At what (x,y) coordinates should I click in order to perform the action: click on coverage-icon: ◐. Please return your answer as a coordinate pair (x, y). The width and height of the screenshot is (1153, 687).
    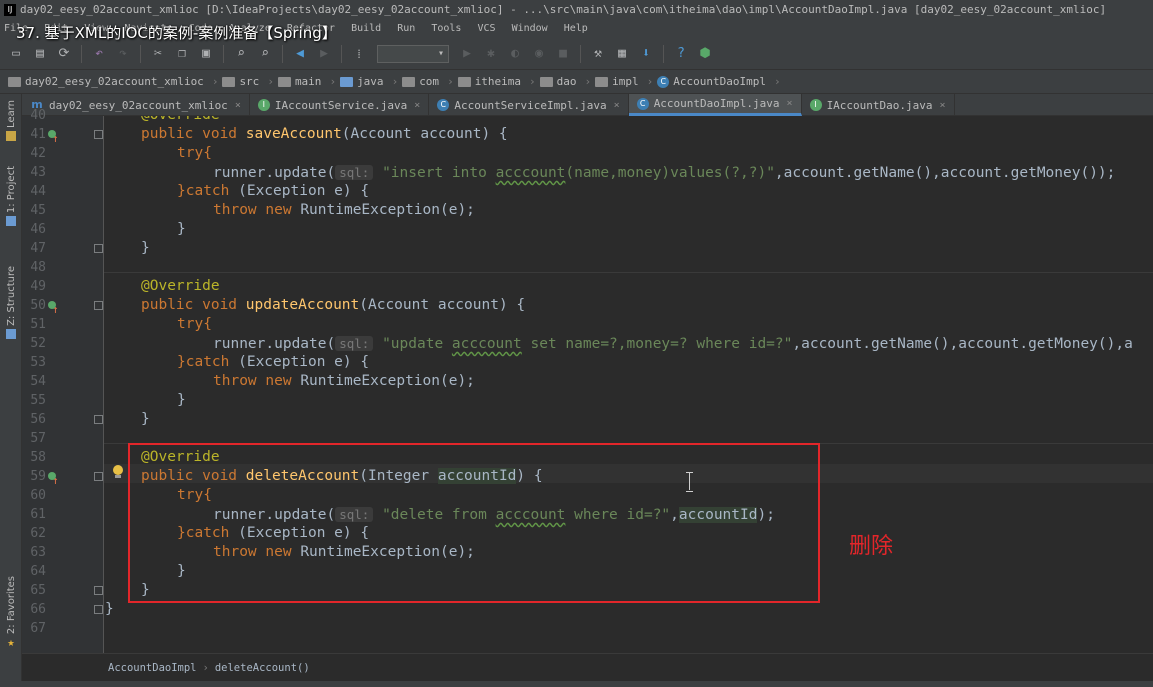
    Looking at the image, I should click on (515, 54).